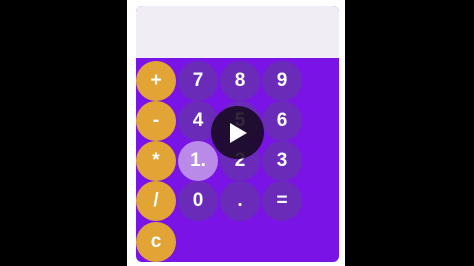  I want to click on divide-button: /, so click(156, 201).